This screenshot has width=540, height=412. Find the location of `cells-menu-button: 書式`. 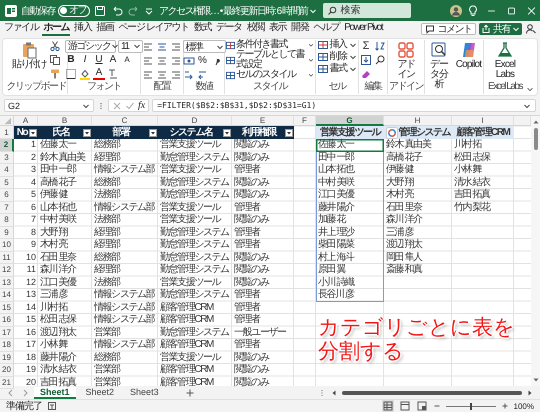

cells-menu-button: 書式 is located at coordinates (337, 69).